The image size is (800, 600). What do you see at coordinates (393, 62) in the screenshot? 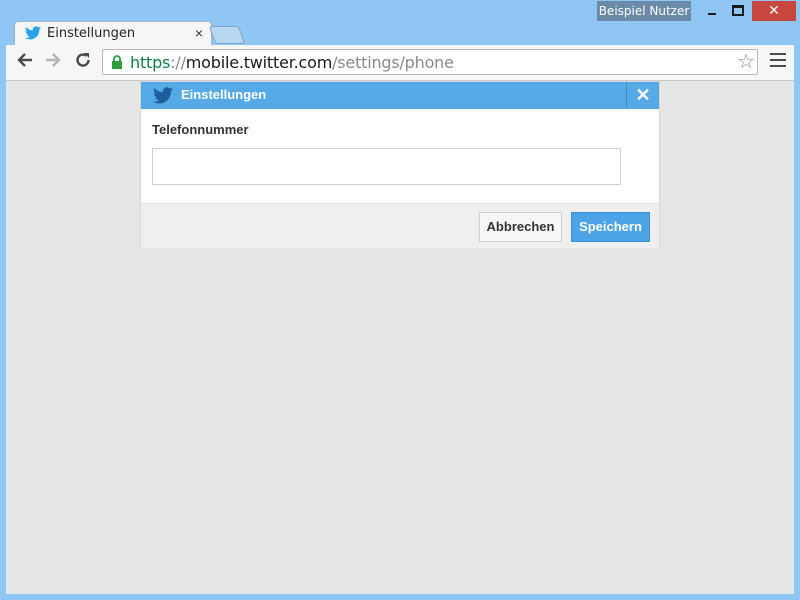
I see `url-path: /settings/phone` at bounding box center [393, 62].